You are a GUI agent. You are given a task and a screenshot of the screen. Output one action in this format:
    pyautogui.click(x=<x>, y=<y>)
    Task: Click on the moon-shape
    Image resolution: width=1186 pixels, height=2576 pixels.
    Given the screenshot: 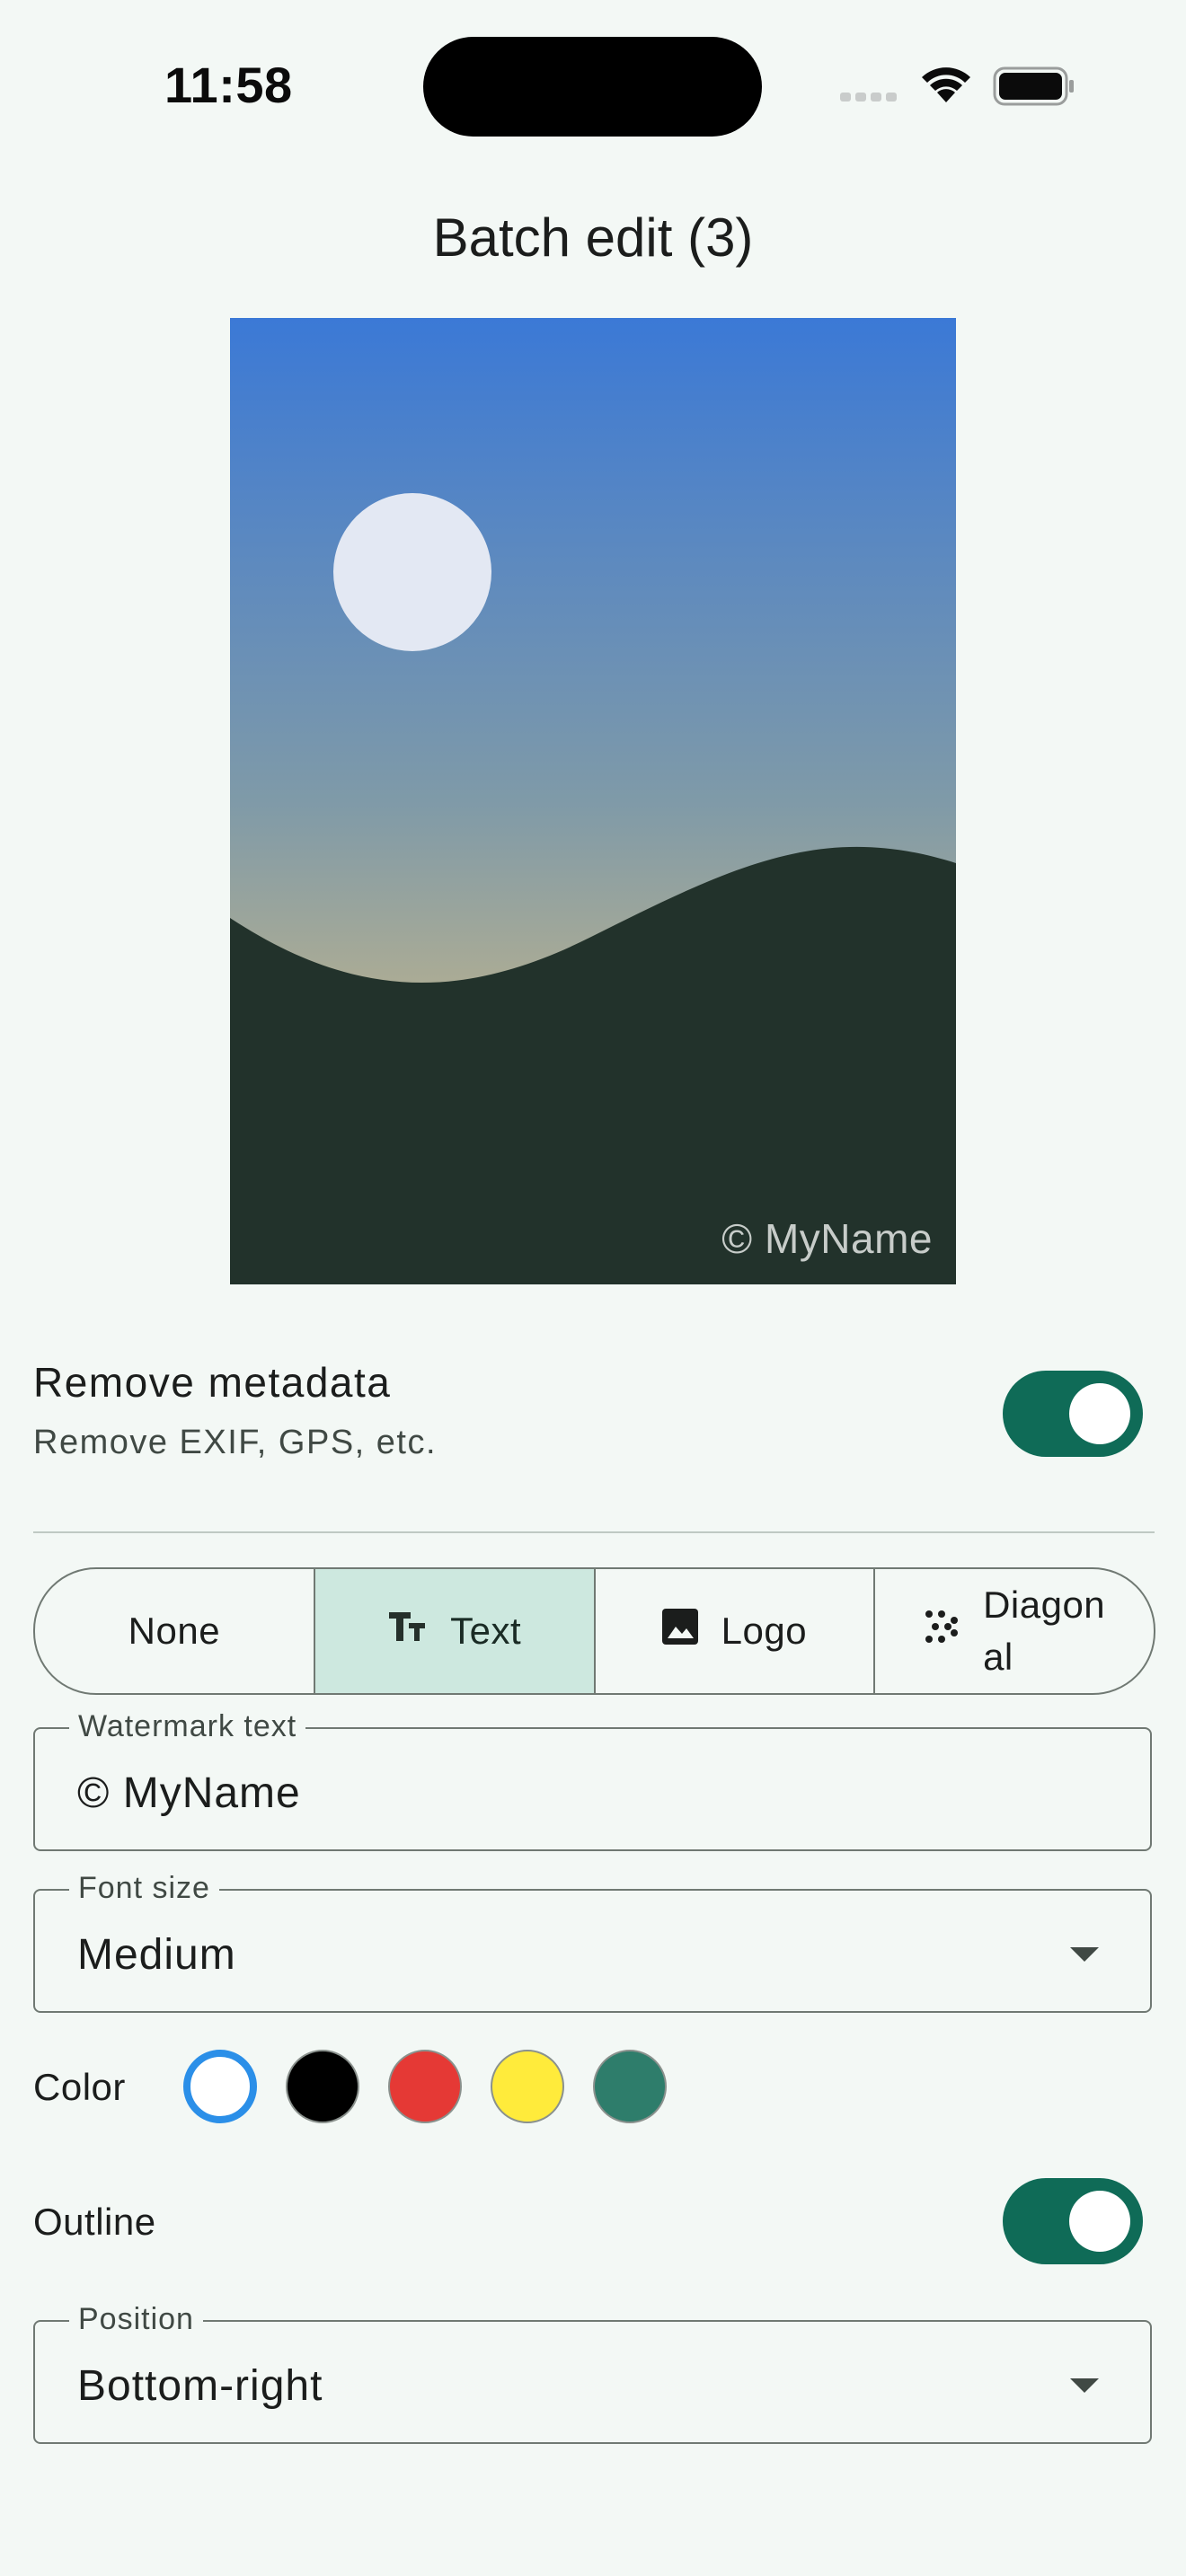 What is the action you would take?
    pyautogui.click(x=412, y=572)
    